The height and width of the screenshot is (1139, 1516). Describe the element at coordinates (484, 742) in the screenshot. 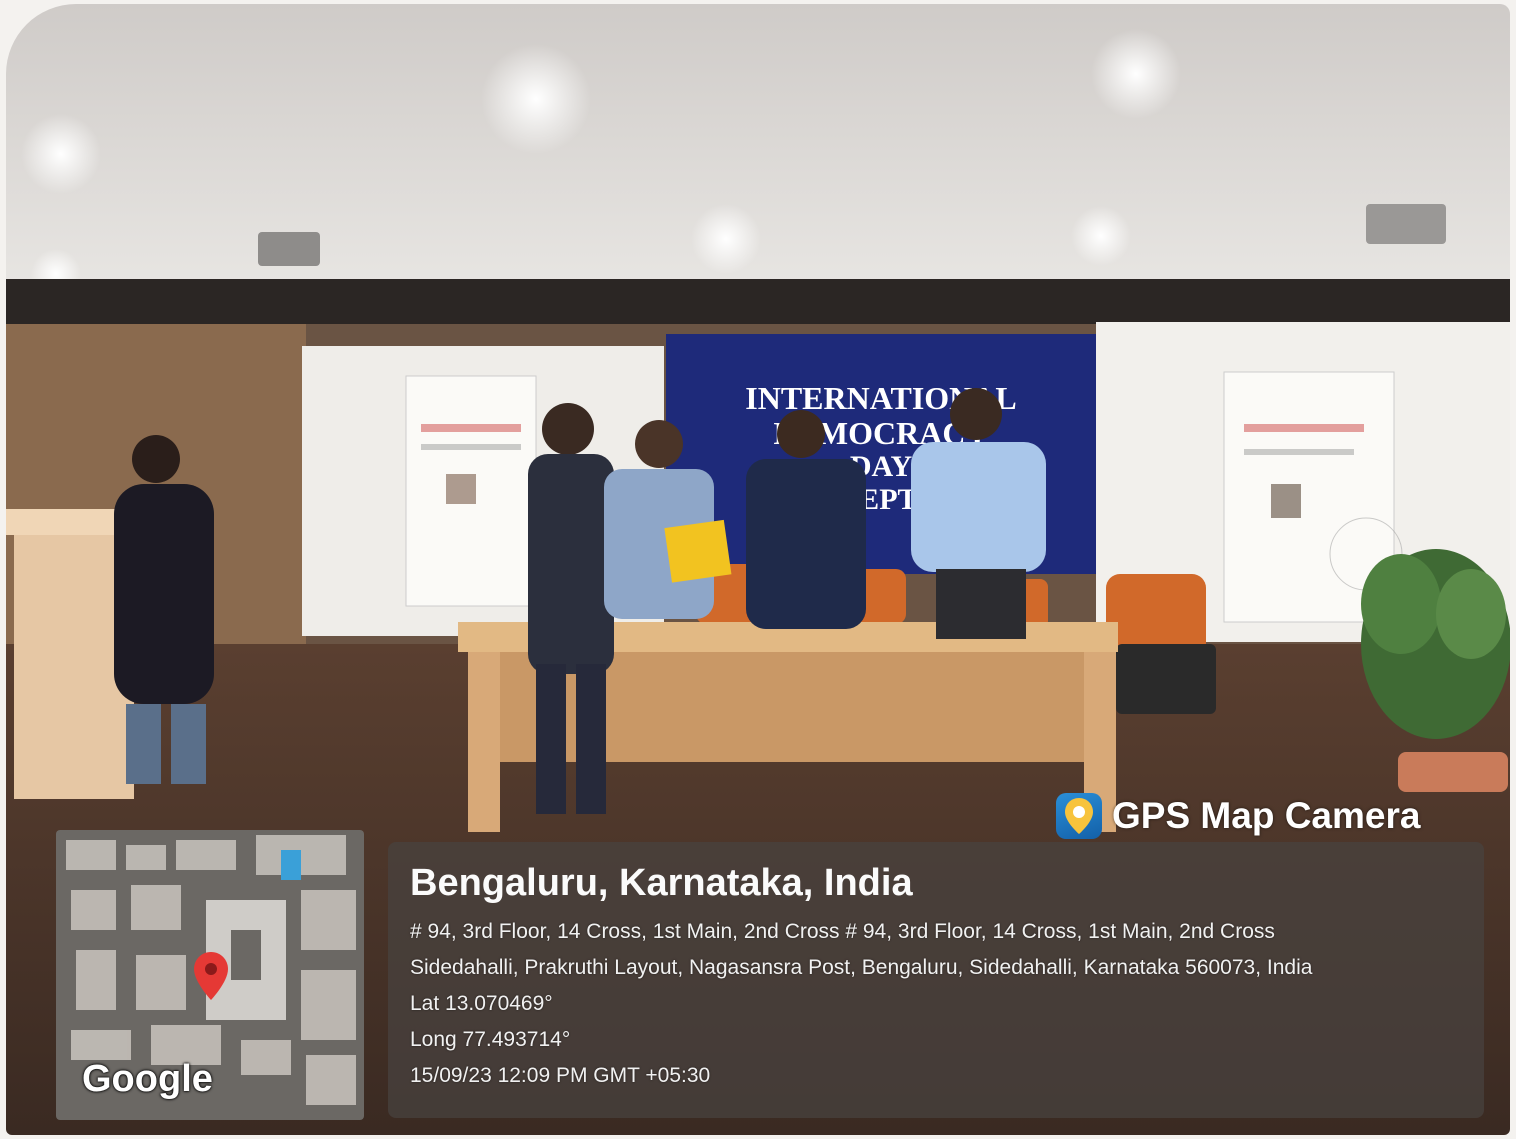

I see `table-leg-left` at that location.